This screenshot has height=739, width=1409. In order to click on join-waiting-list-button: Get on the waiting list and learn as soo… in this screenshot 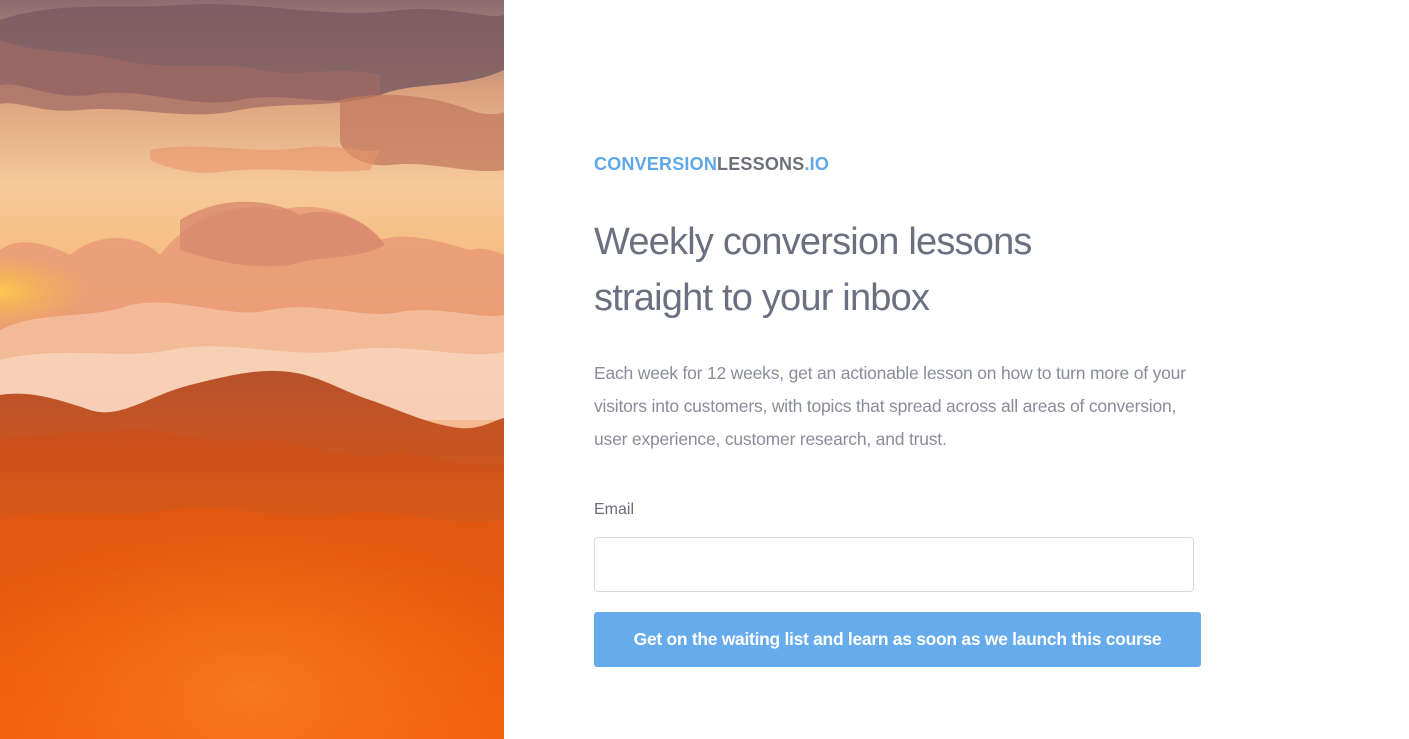, I will do `click(897, 639)`.